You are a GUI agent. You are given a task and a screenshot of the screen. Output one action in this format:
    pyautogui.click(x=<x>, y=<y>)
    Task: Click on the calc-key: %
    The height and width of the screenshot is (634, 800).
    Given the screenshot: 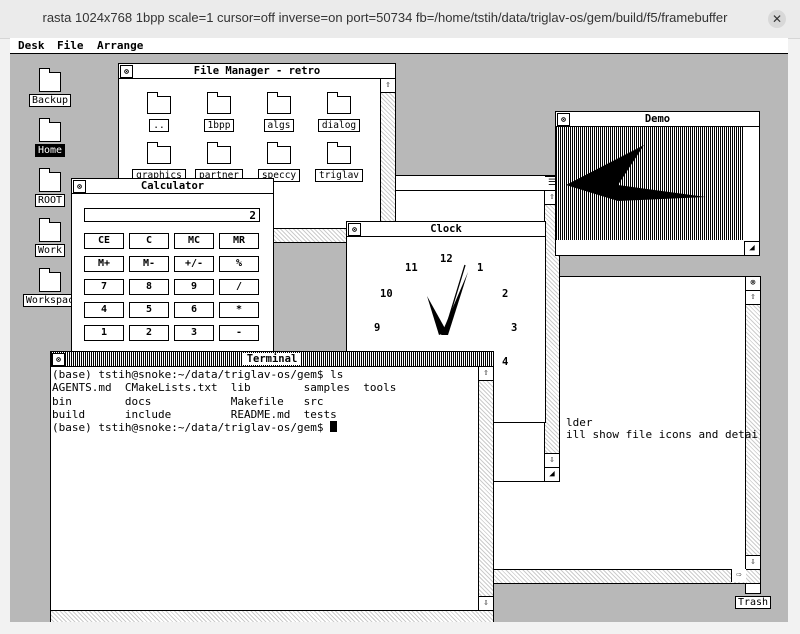 What is the action you would take?
    pyautogui.click(x=239, y=264)
    